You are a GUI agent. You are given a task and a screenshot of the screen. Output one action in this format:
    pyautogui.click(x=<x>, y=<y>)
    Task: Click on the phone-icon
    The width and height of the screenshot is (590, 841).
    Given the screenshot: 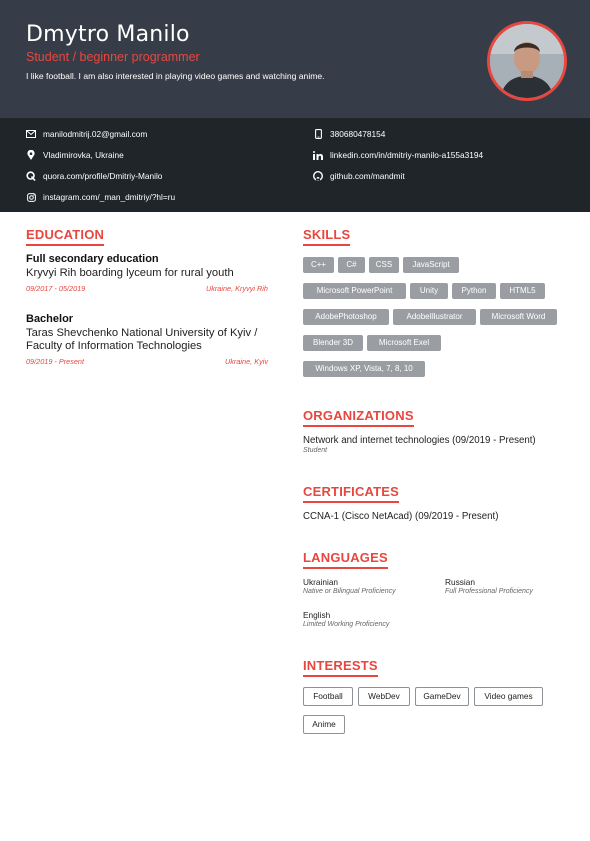 What is the action you would take?
    pyautogui.click(x=318, y=134)
    